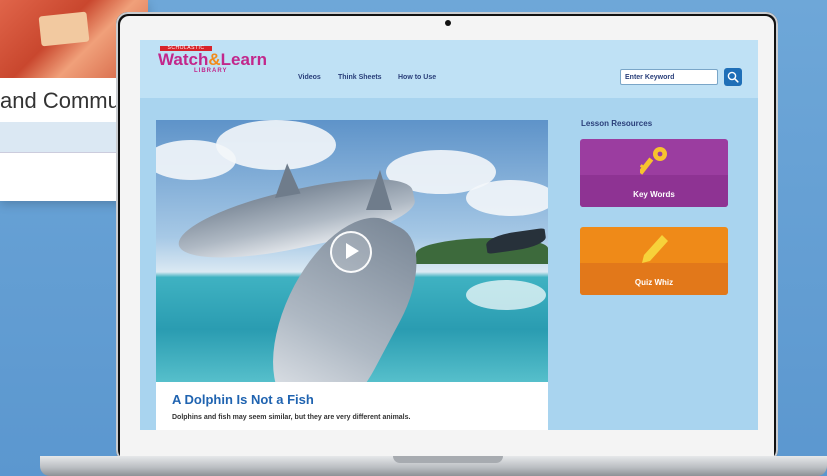 Image resolution: width=827 pixels, height=476 pixels. What do you see at coordinates (309, 77) in the screenshot?
I see `nav-videos: Videos` at bounding box center [309, 77].